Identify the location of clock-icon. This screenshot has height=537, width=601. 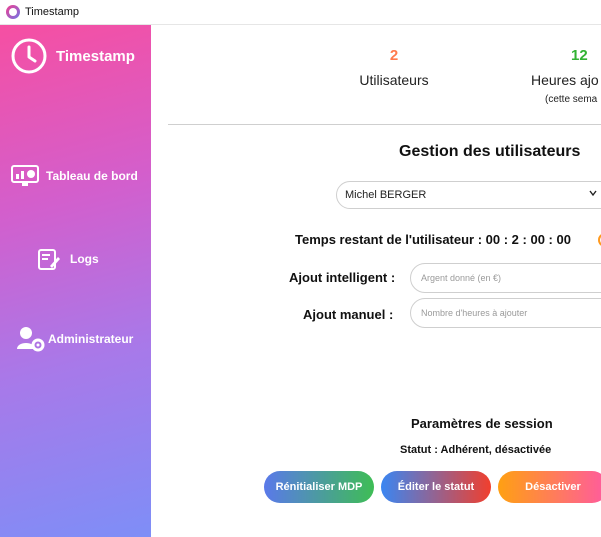
(29, 56).